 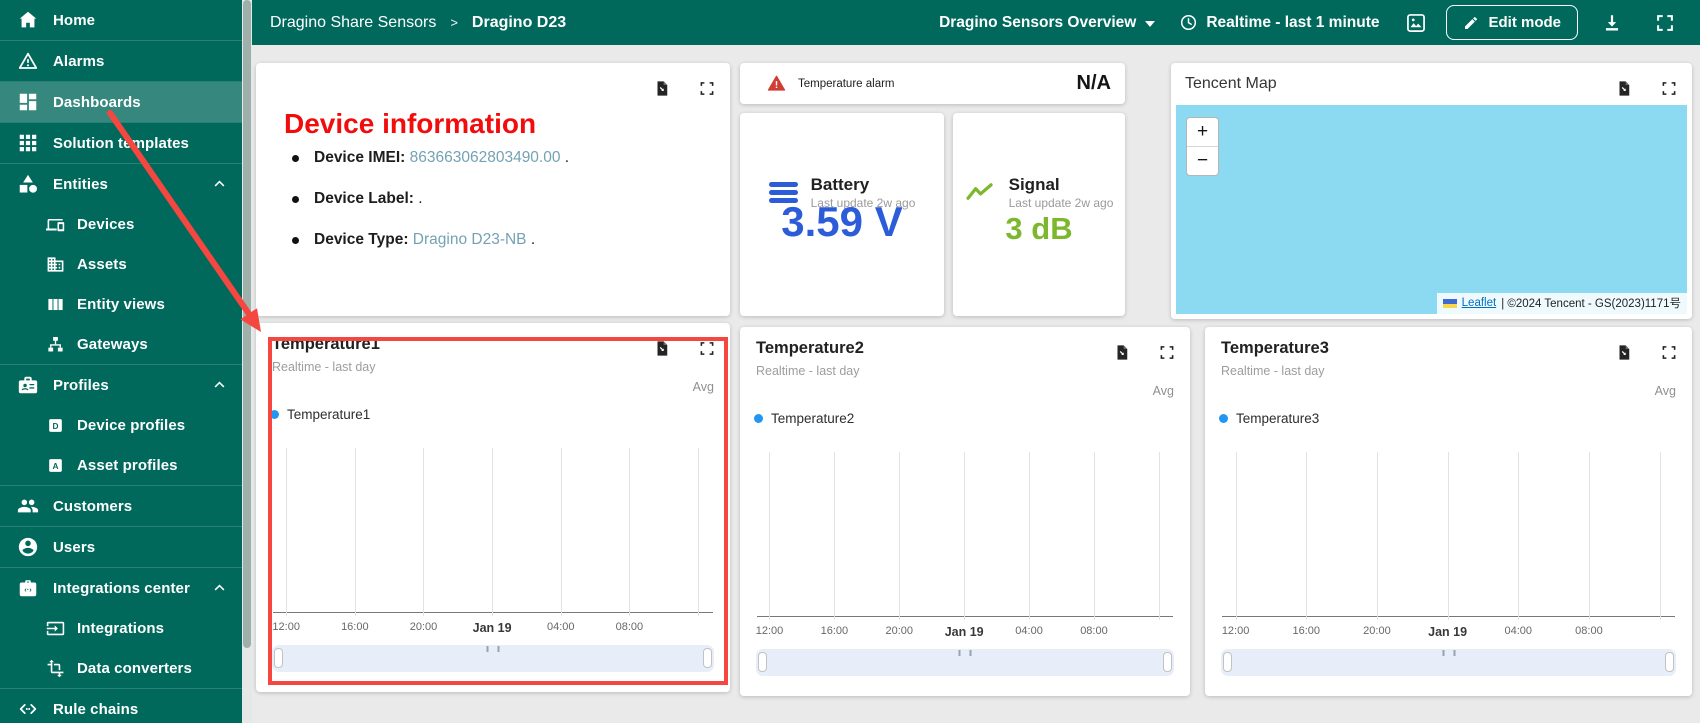 I want to click on sidebar-item-label: Entity views, so click(x=121, y=304).